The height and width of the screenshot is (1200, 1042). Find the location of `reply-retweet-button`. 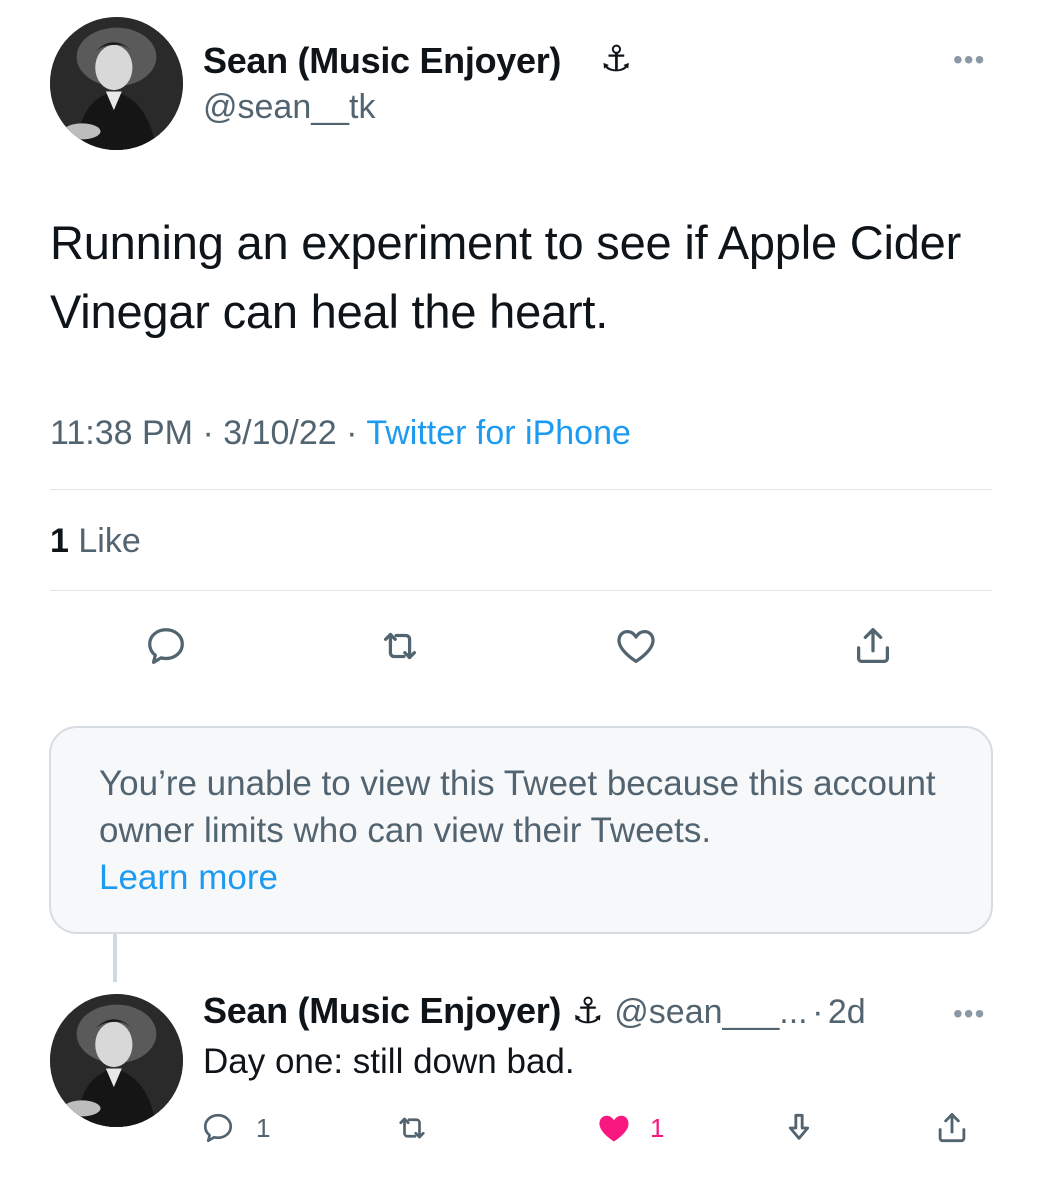

reply-retweet-button is located at coordinates (412, 1128).